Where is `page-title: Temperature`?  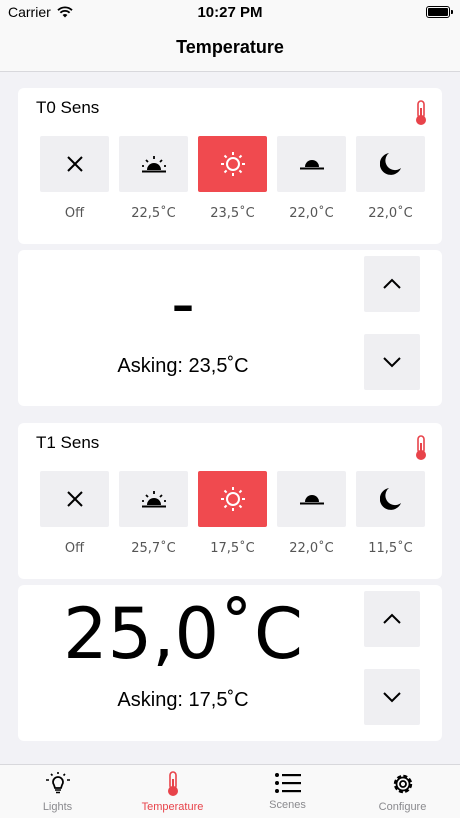 page-title: Temperature is located at coordinates (230, 47).